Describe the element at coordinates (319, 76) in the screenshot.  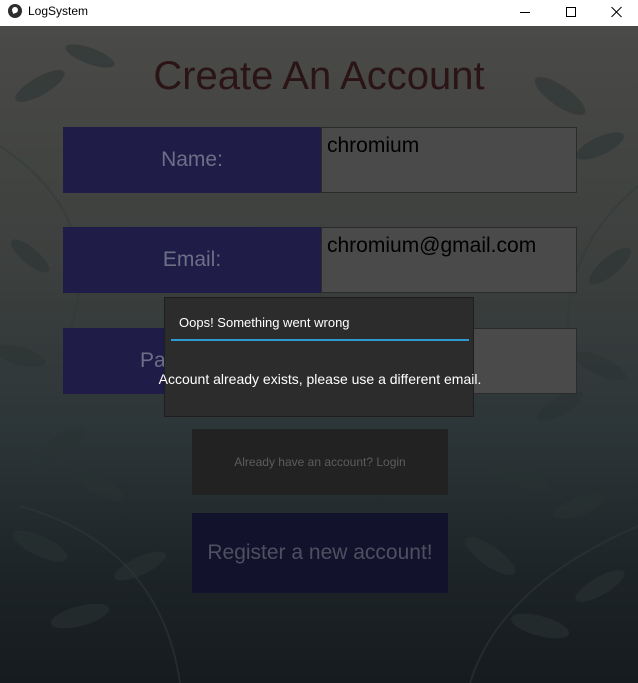
I see `page-title: Create An Account` at that location.